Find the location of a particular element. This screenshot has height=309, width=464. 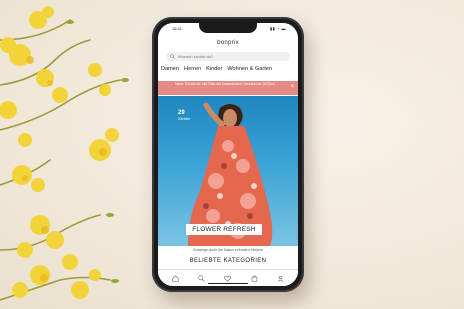

brand-logo: bonprix is located at coordinates (228, 43).